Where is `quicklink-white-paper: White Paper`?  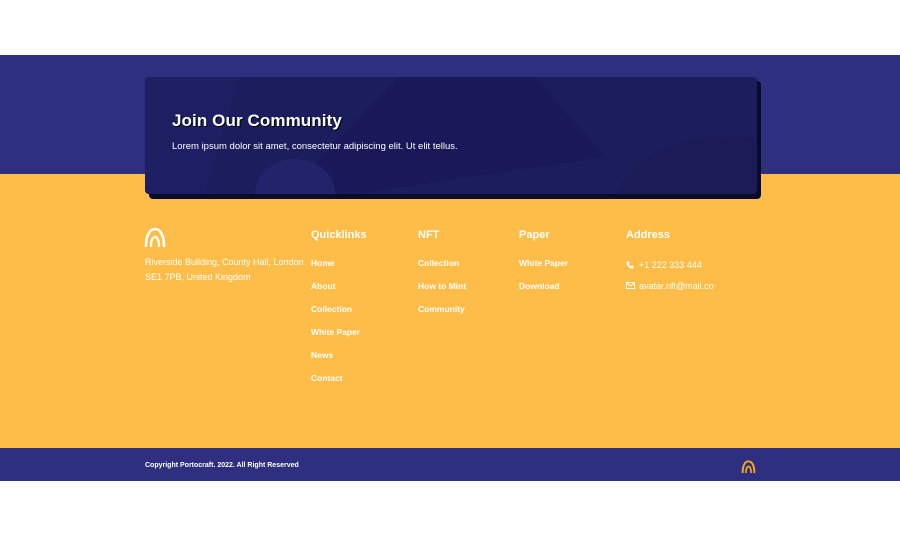 quicklink-white-paper: White Paper is located at coordinates (339, 338).